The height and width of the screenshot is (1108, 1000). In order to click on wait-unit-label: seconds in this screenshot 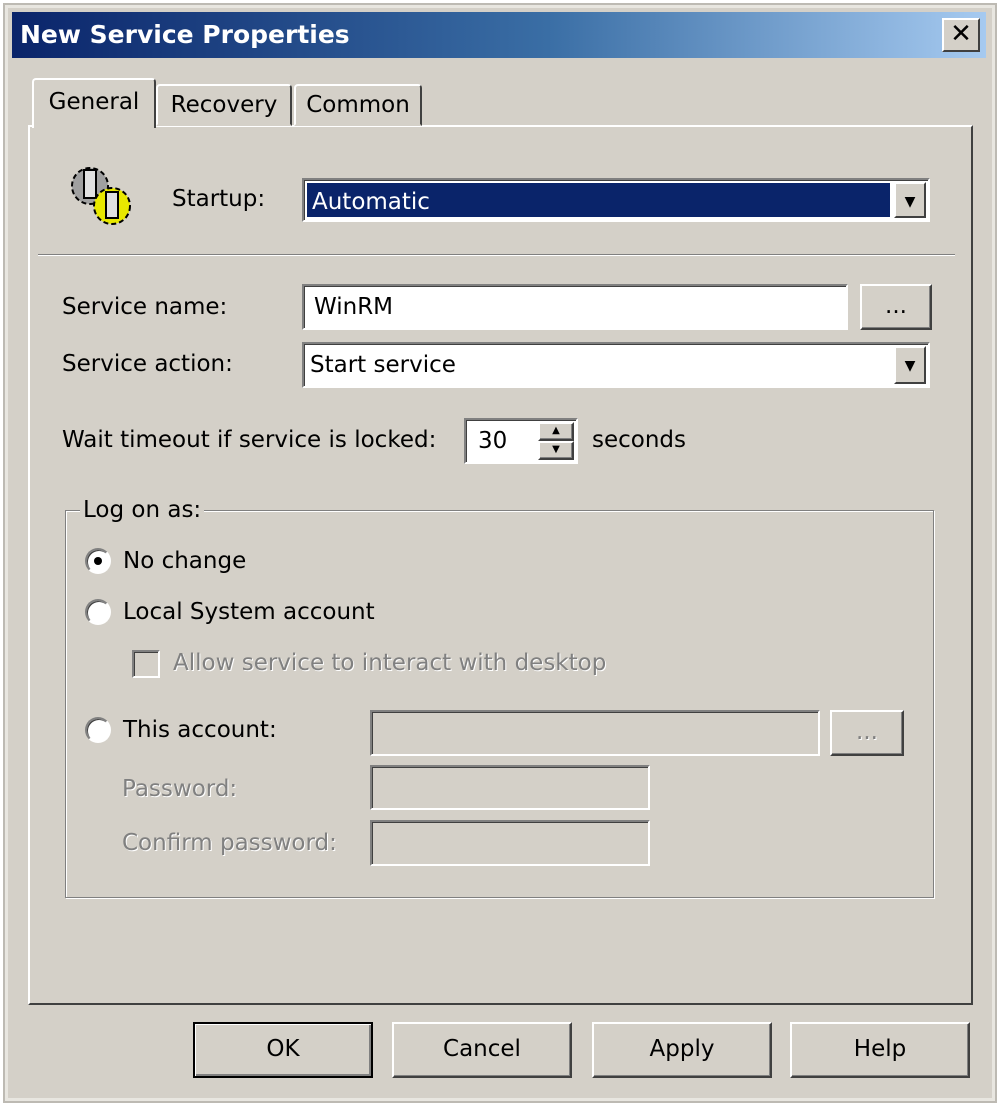, I will do `click(639, 440)`.